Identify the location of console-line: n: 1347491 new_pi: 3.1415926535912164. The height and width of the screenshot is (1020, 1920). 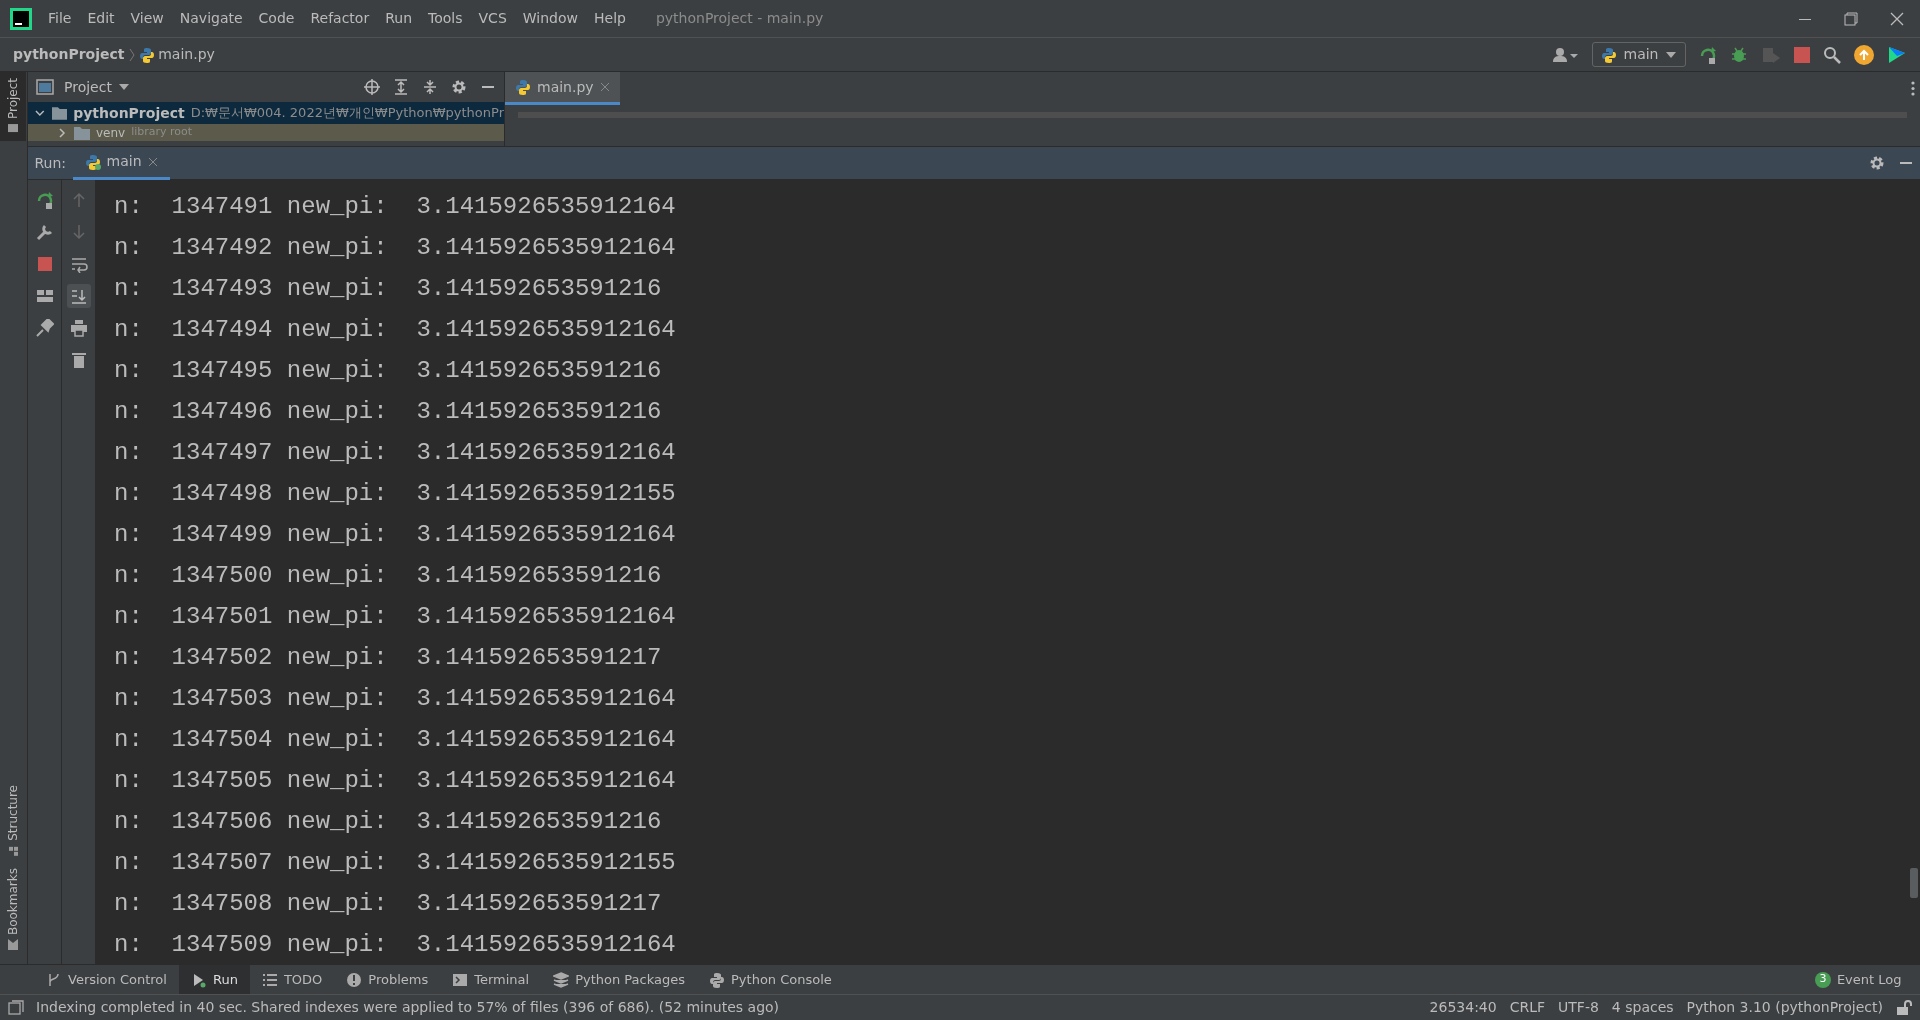
(395, 207).